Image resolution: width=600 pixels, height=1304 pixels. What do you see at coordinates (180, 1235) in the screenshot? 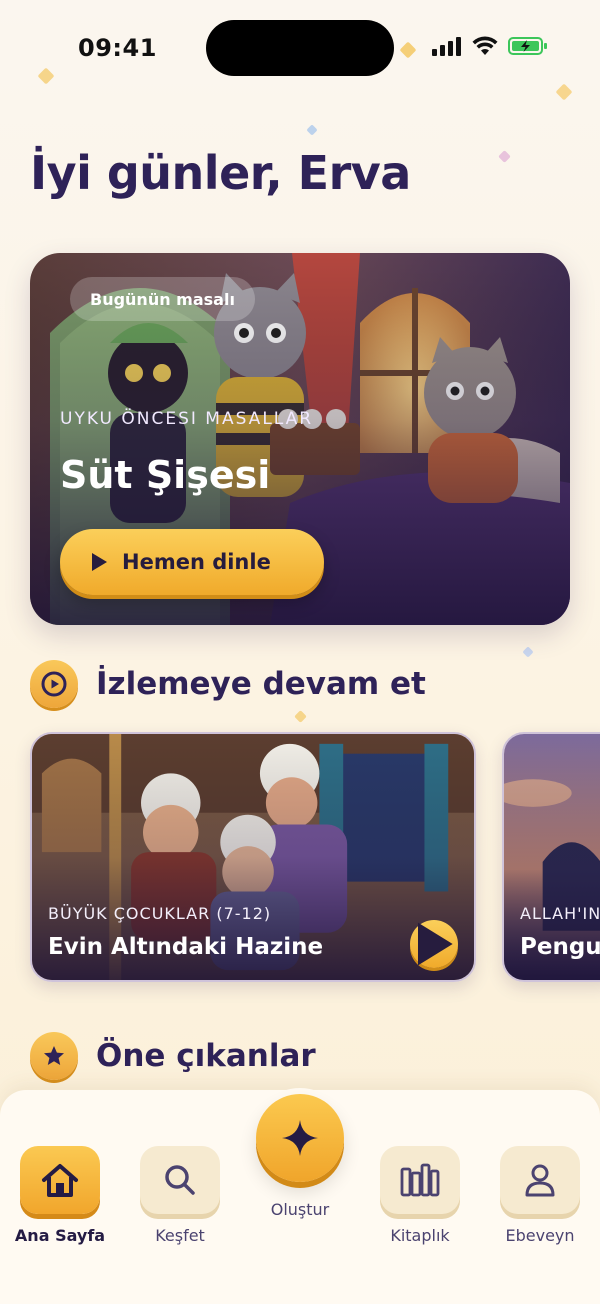
I see `nav-explore-label: Keşfet` at bounding box center [180, 1235].